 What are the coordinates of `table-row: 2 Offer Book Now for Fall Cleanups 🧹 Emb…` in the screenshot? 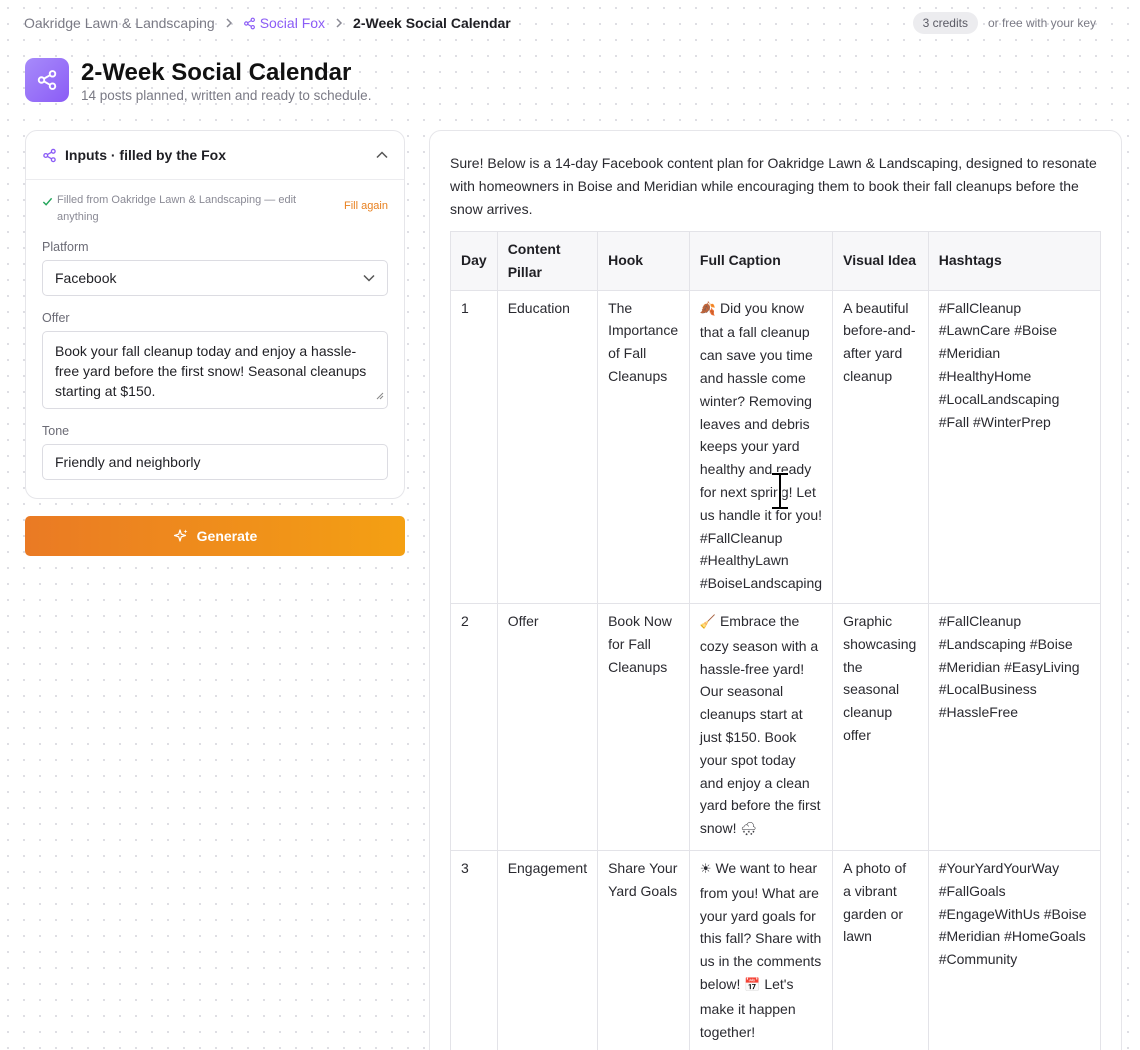 It's located at (776, 726).